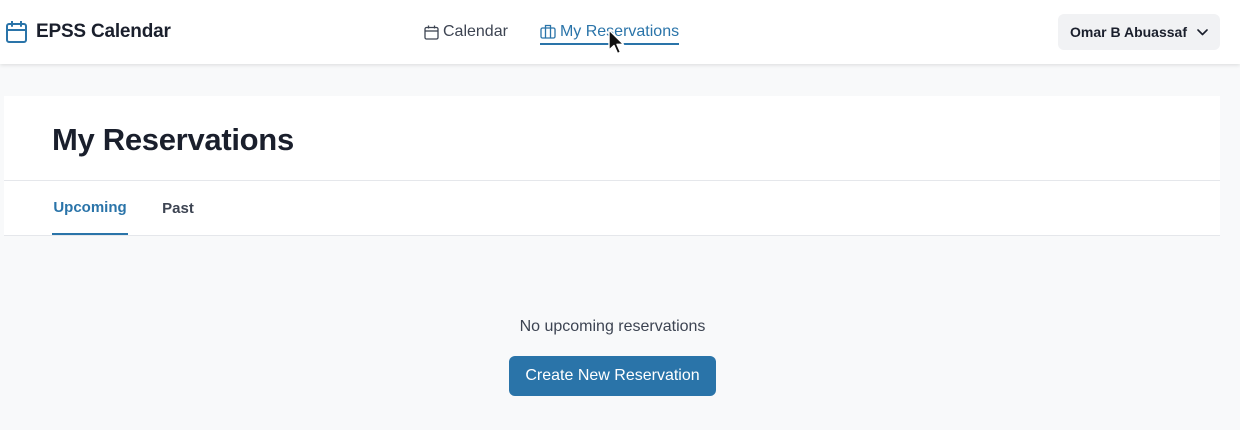 Image resolution: width=1240 pixels, height=430 pixels. I want to click on nav-link-calendar: Calendar, so click(466, 32).